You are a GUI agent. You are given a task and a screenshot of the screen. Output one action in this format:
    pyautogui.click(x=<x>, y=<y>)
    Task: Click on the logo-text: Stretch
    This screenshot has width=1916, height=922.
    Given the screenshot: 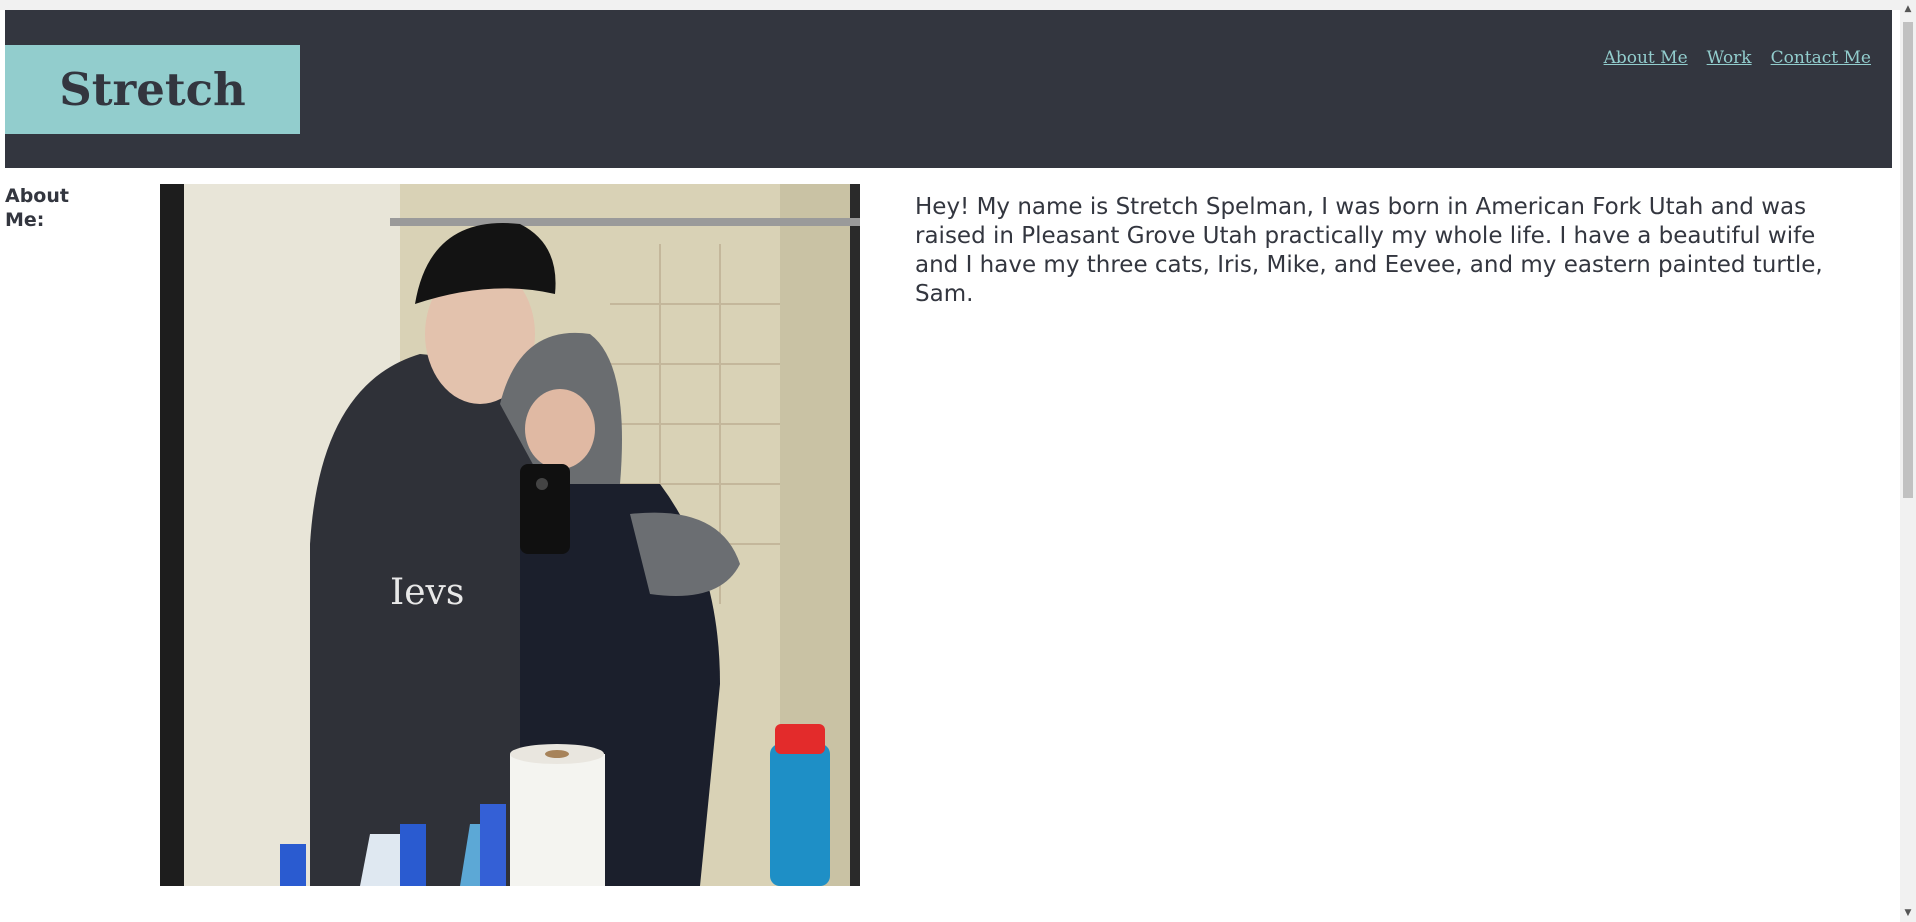 What is the action you would take?
    pyautogui.click(x=152, y=89)
    